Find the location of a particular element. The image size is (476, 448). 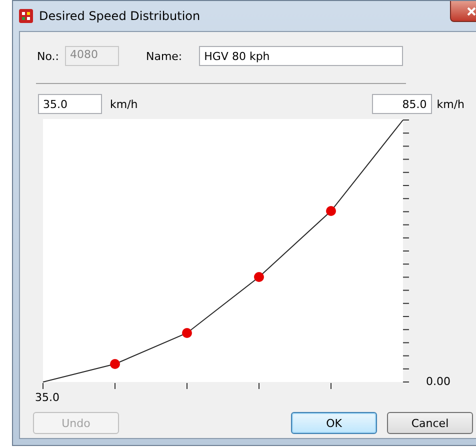

name-field: HGV 80 kph is located at coordinates (301, 56).